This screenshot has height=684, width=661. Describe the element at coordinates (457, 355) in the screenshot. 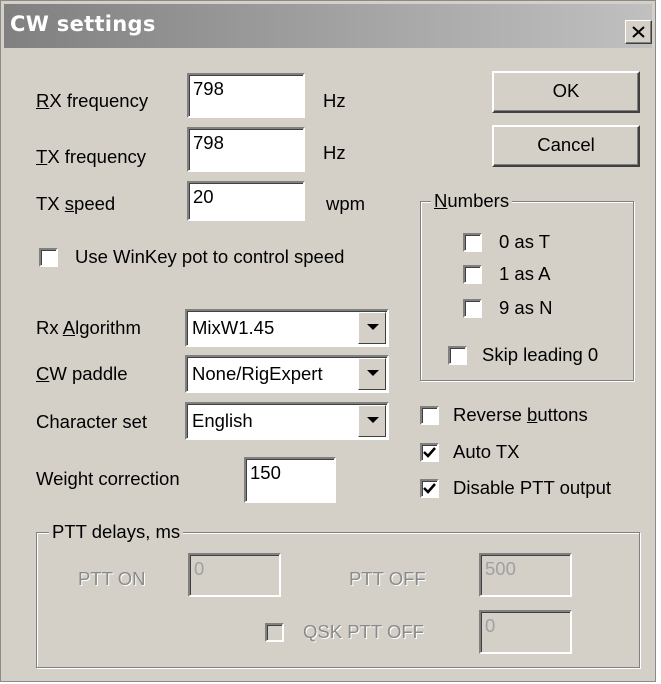

I see `skip-leading-zero-checkbox` at that location.